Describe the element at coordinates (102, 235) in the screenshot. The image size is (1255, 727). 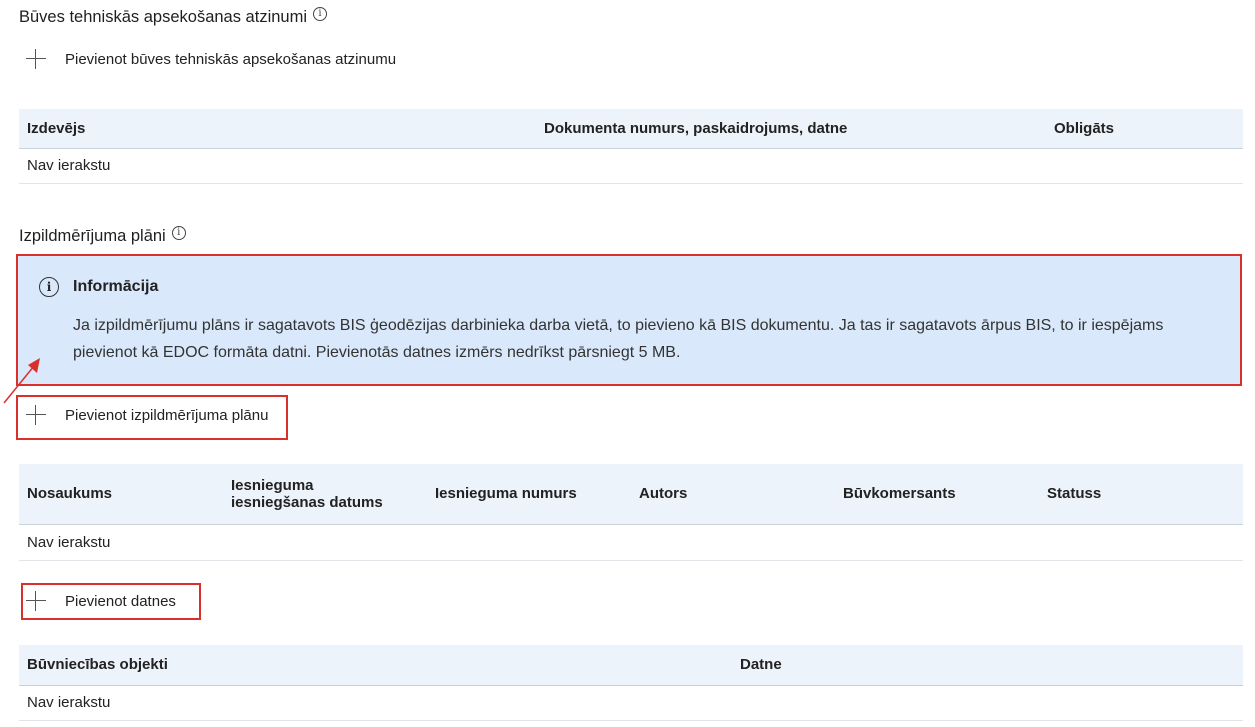
I see `section-title-plans: Izpildmērījuma plāni i` at that location.